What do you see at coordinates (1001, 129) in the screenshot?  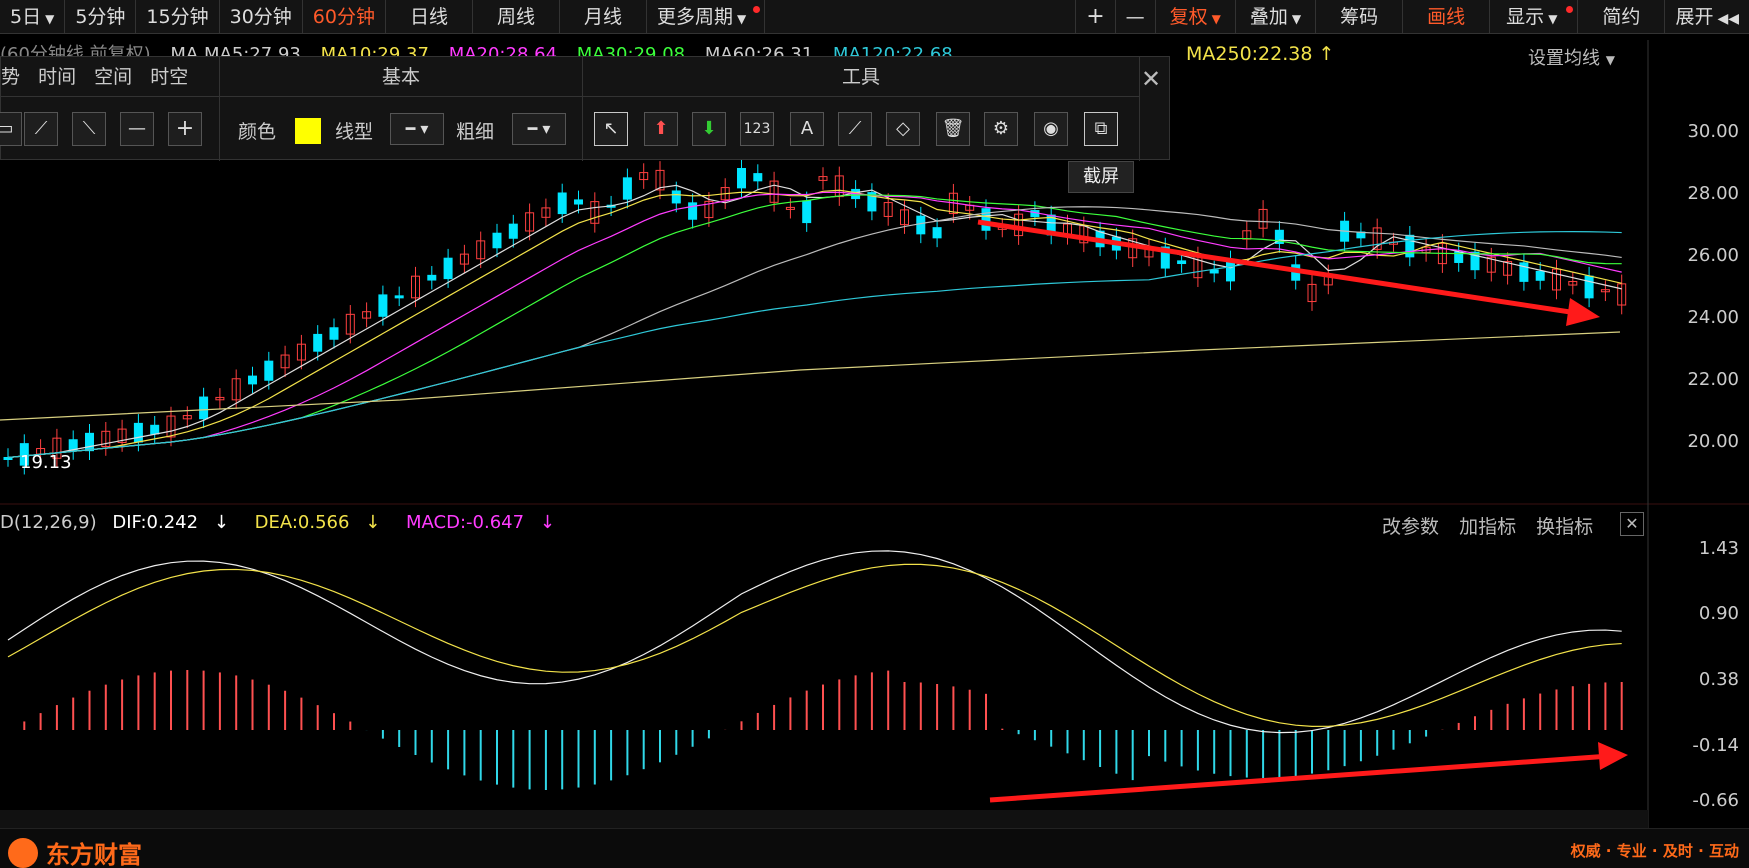 I see `settings-gear-icon: ⚙` at bounding box center [1001, 129].